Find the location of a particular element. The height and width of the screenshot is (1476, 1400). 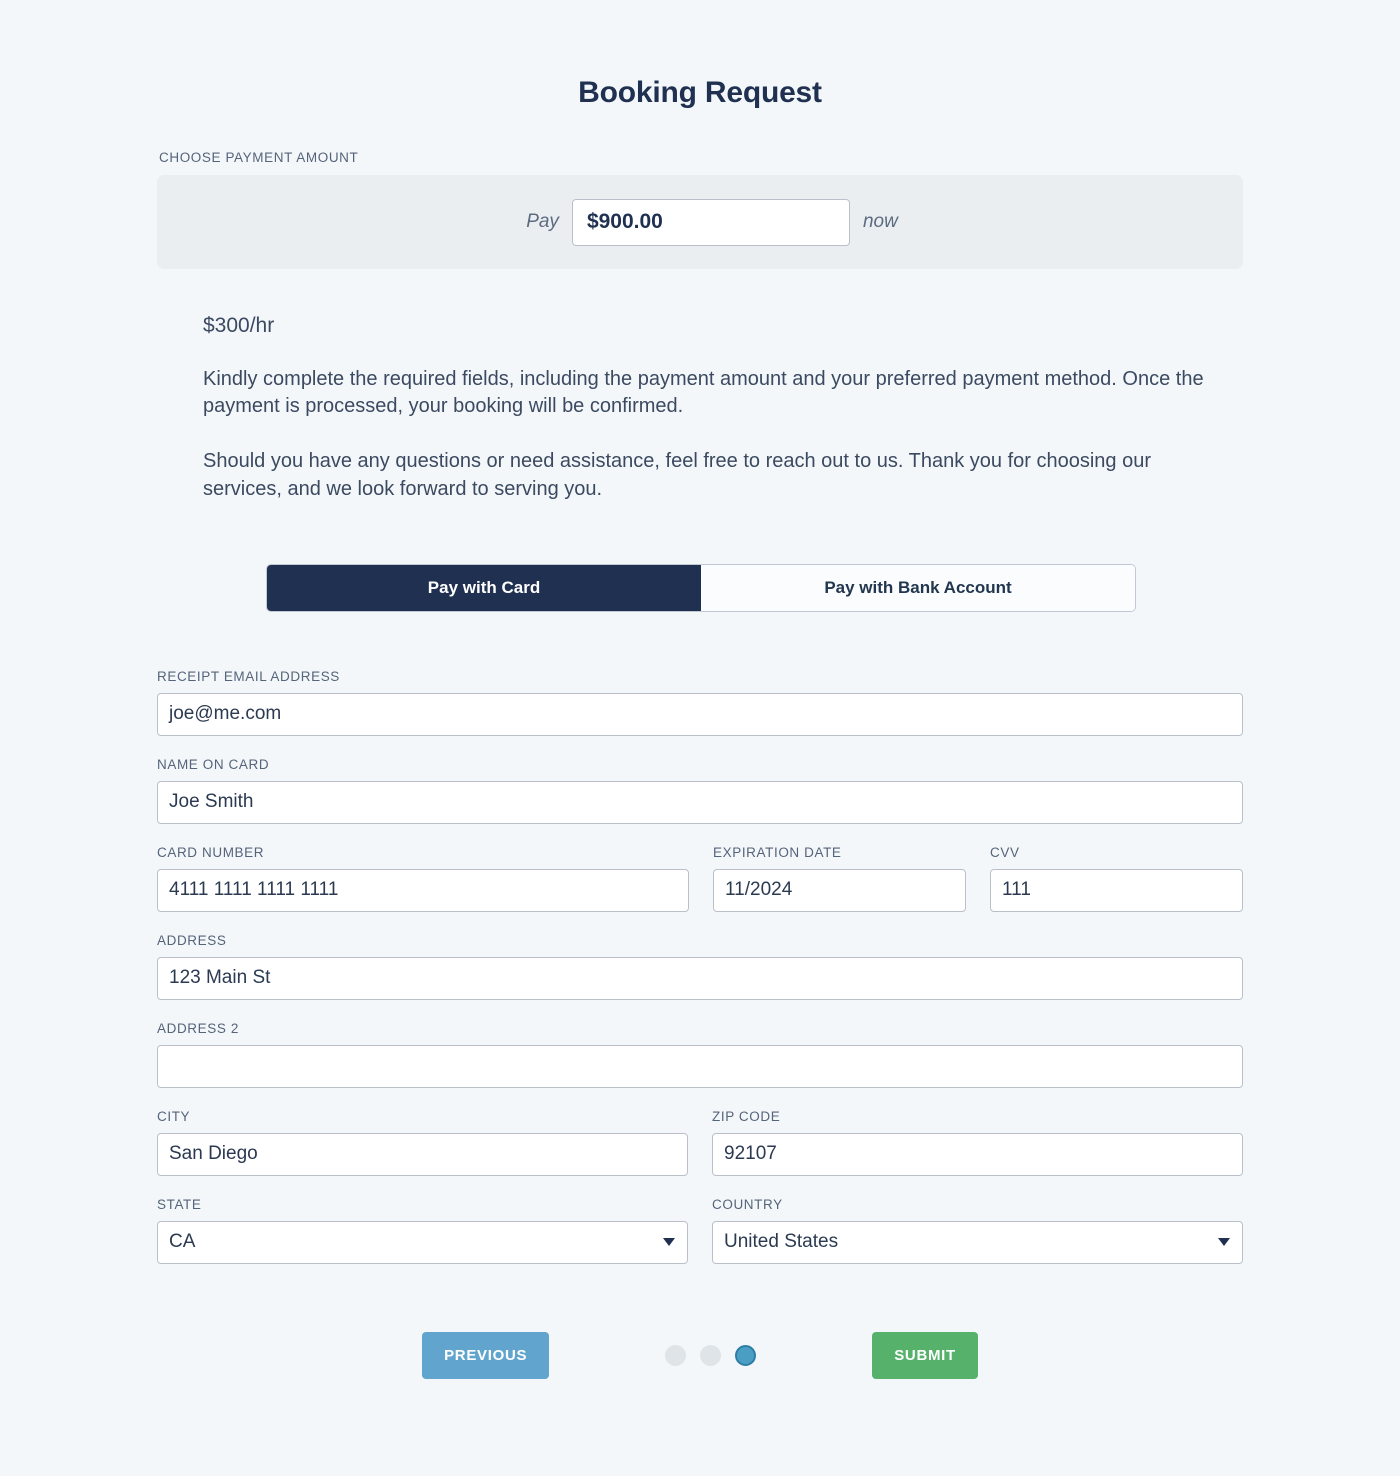

field-expiration-date: EXPIRATION DATE 11/2024 is located at coordinates (839, 878).